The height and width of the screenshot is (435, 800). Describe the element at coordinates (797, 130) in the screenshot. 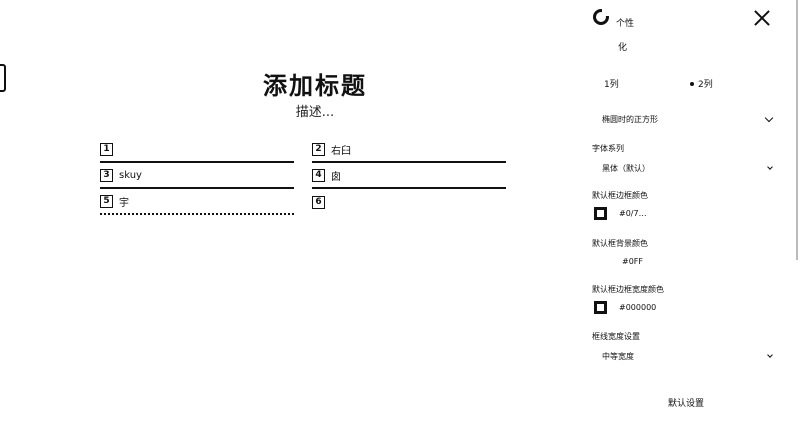

I see `panel-scrollbar` at that location.